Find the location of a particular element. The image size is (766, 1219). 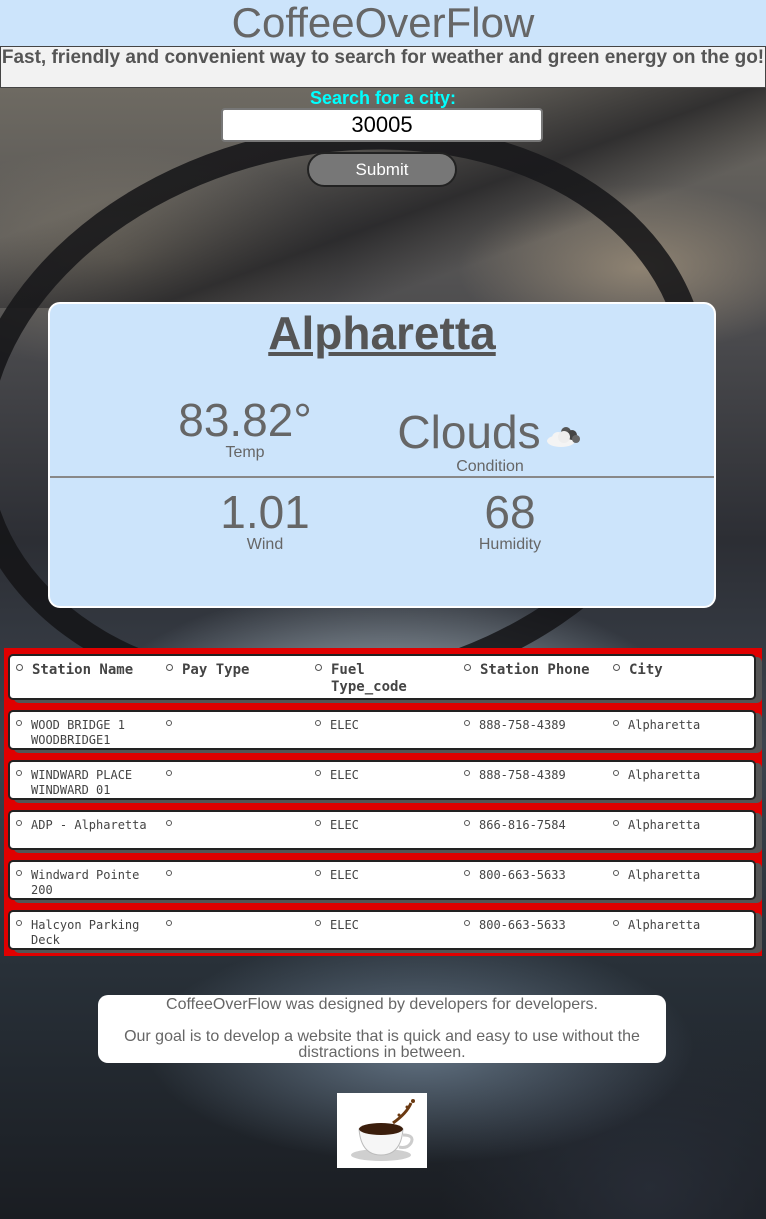

temp-value: 83.82° is located at coordinates (245, 420).